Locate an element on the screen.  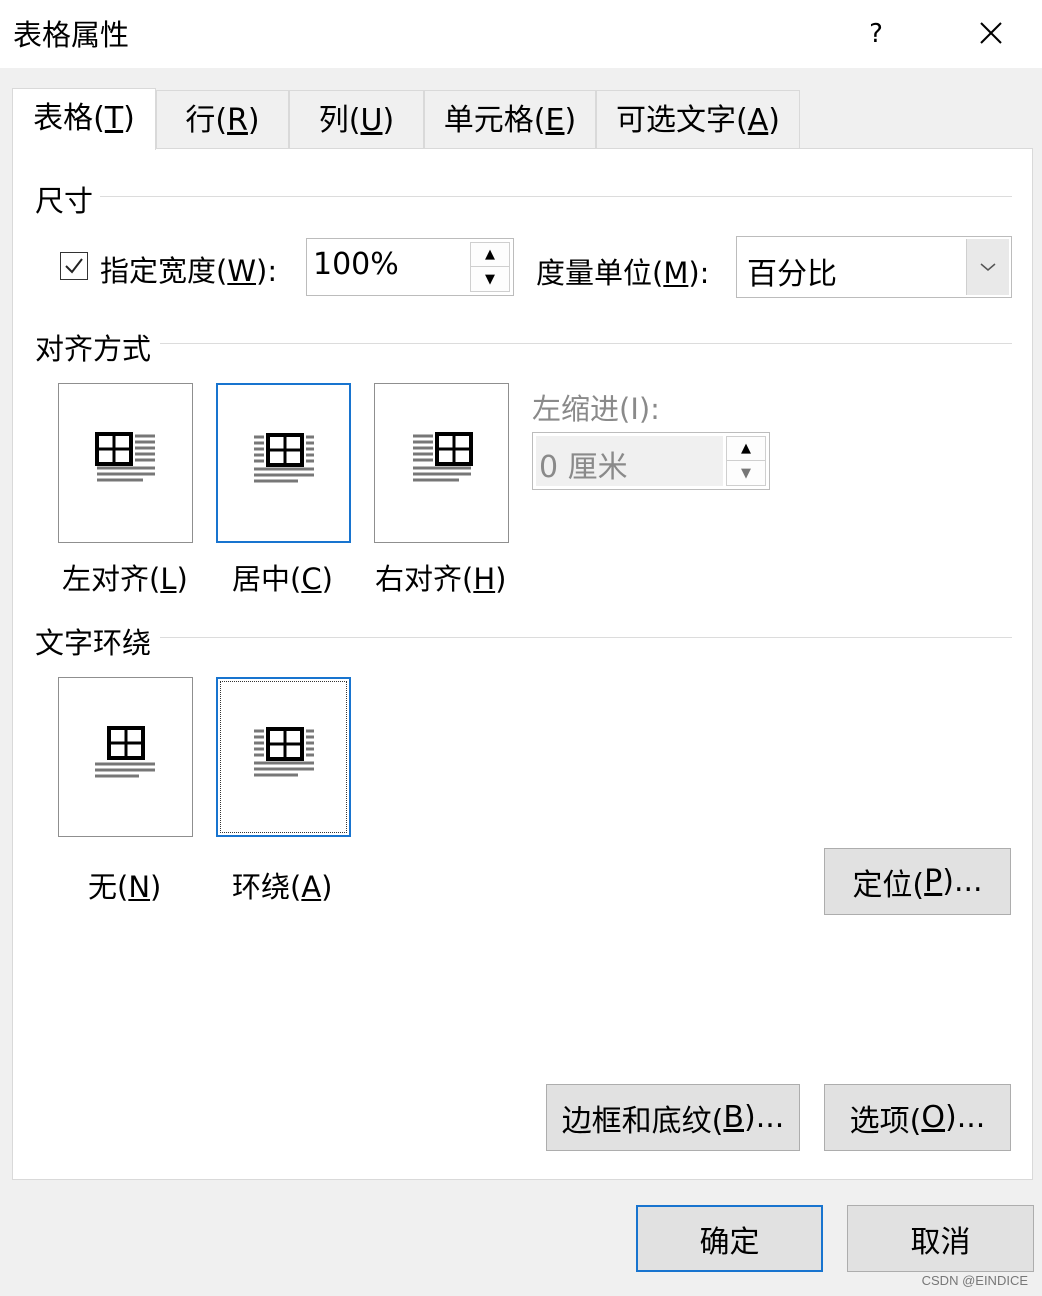
wrap-none-label: 无(N) is located at coordinates (125, 887).